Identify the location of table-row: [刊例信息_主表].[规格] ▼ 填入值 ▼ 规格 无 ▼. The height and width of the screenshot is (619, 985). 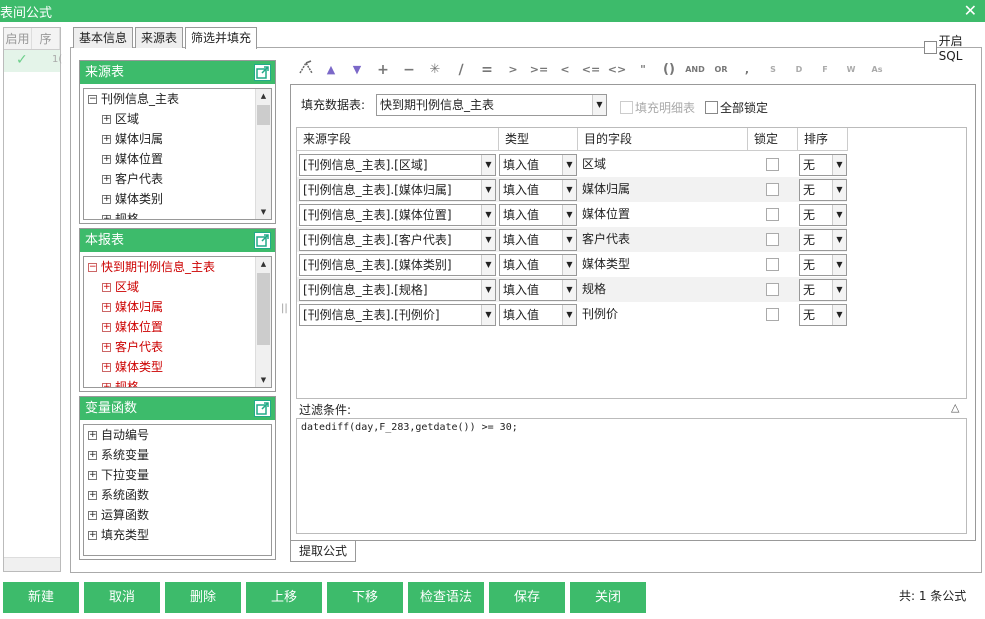
(572, 289).